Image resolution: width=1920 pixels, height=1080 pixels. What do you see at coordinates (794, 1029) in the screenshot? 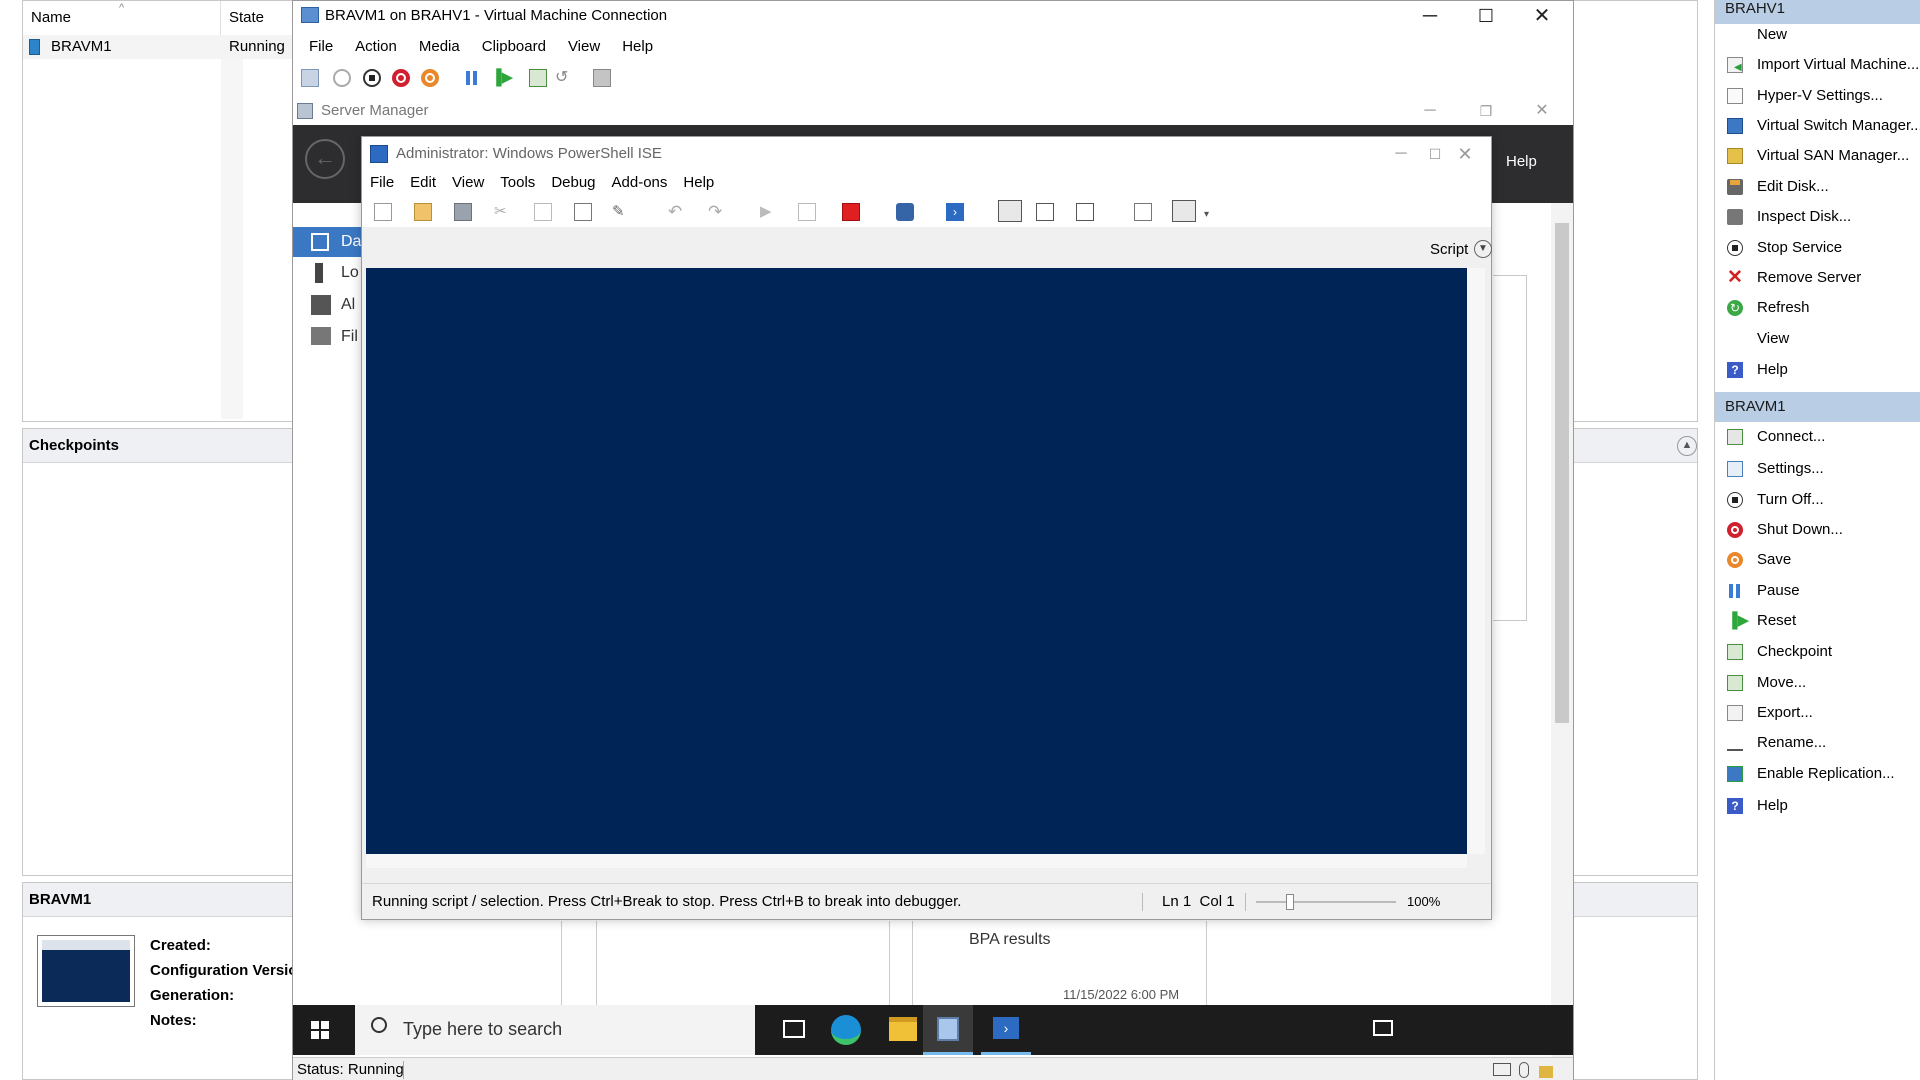
I see `task-view-icon` at bounding box center [794, 1029].